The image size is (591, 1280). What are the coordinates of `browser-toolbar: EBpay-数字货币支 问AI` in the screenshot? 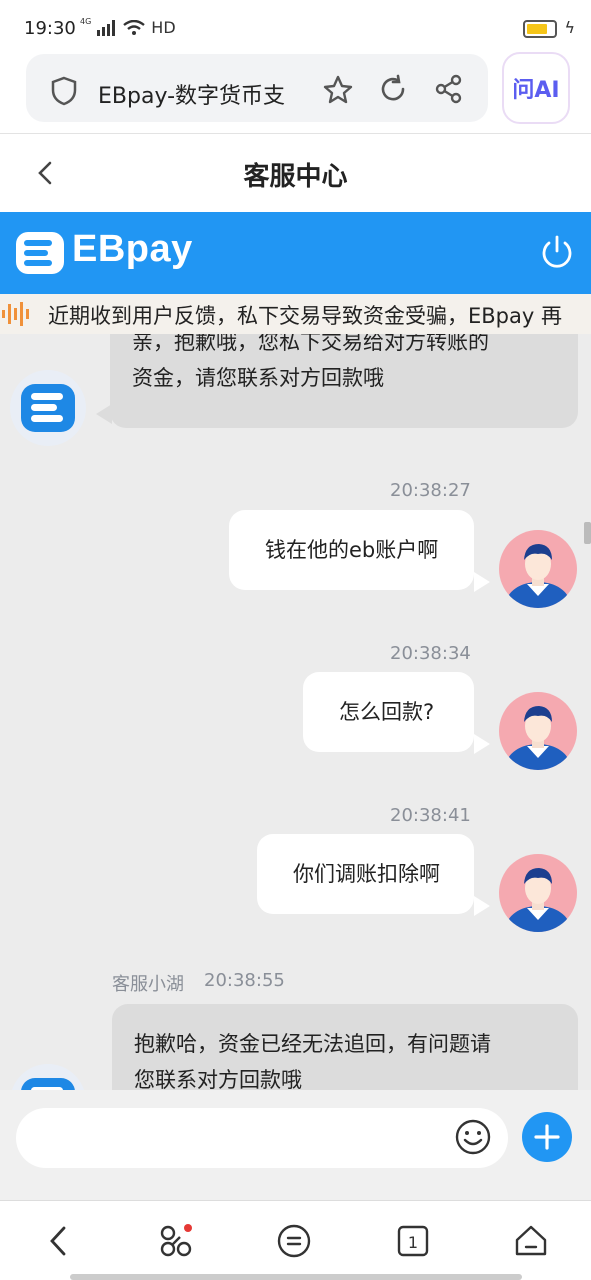 It's located at (295, 91).